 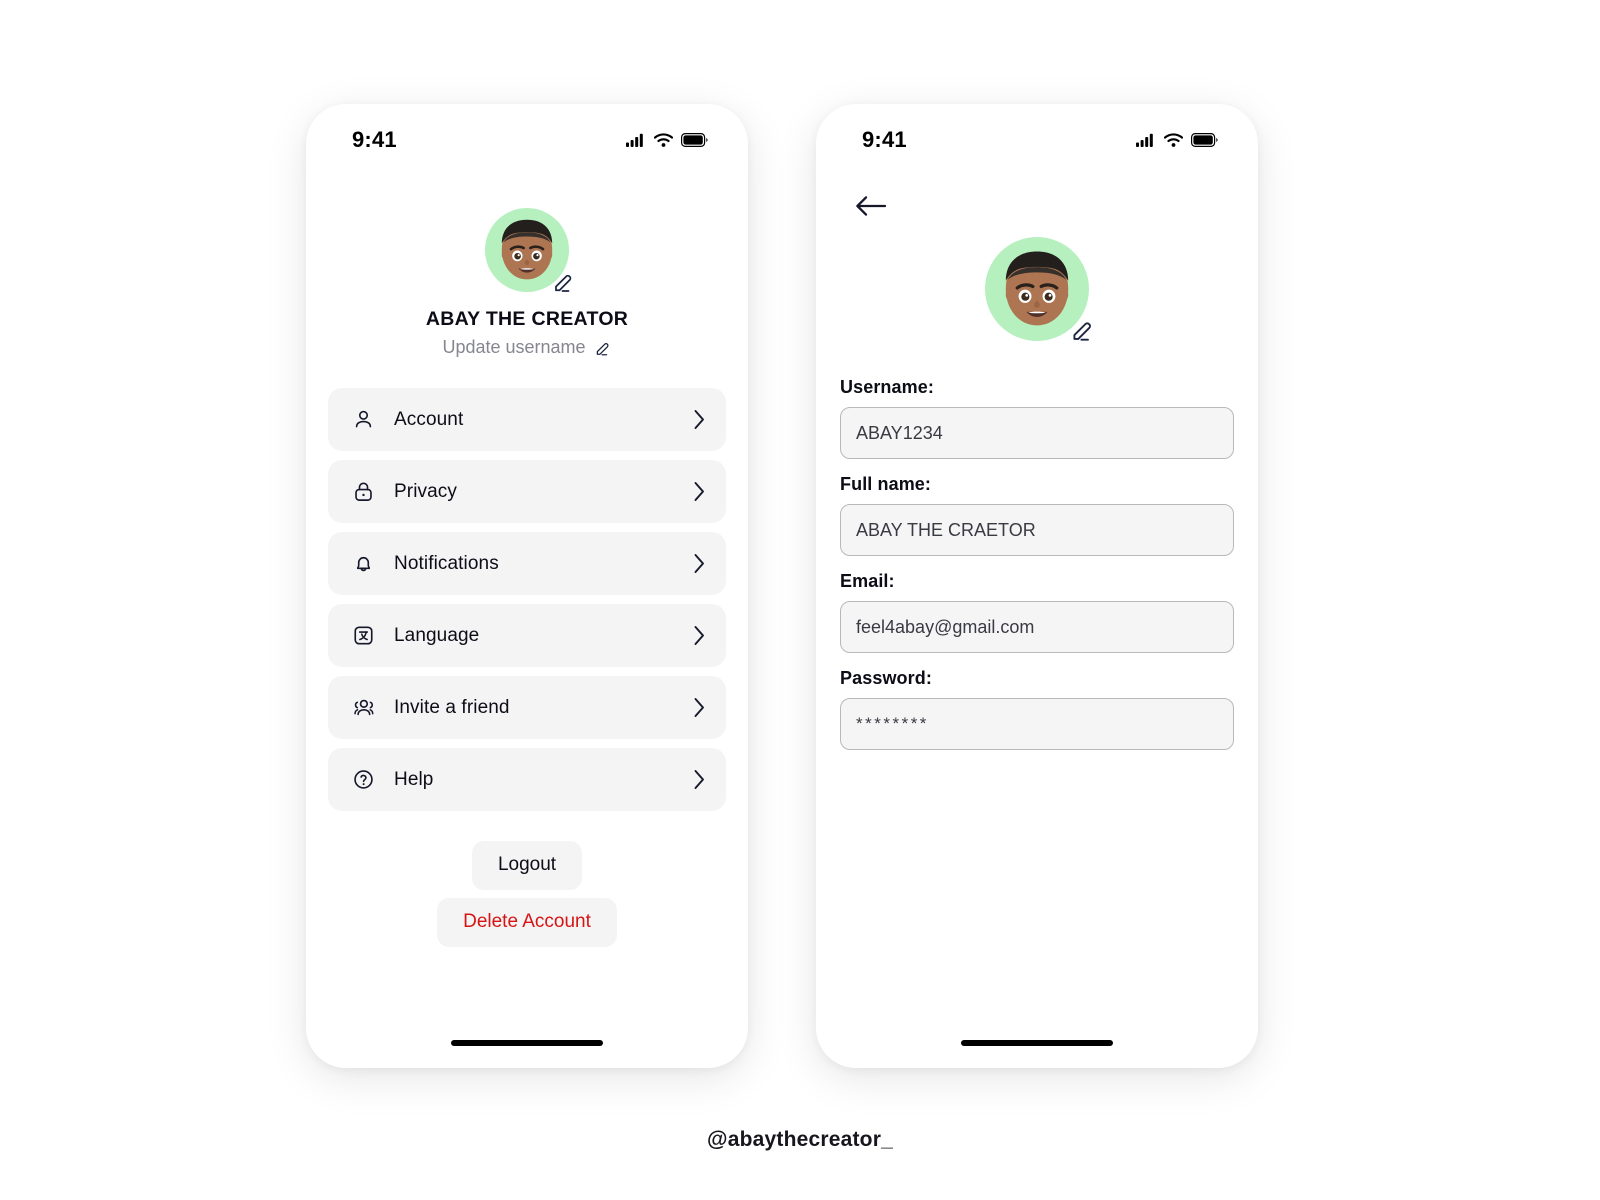 I want to click on account-actions: Logout Delete Account, so click(x=527, y=894).